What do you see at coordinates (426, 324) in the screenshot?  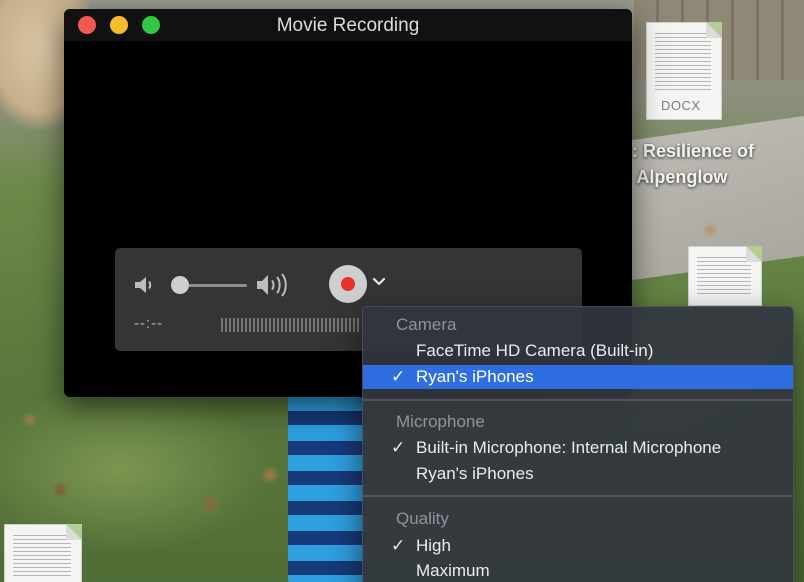 I see `menu-header-camera: Camera` at bounding box center [426, 324].